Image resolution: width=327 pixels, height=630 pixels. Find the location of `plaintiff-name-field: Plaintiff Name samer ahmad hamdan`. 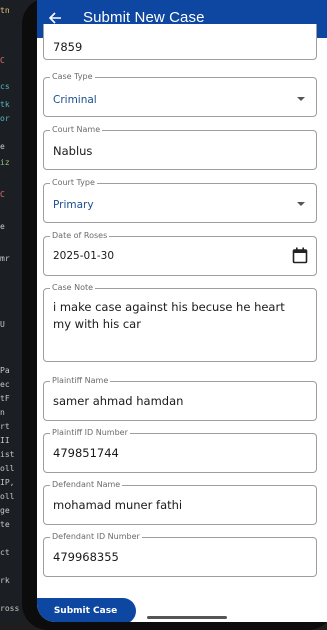

plaintiff-name-field: Plaintiff Name samer ahmad hamdan is located at coordinates (180, 398).